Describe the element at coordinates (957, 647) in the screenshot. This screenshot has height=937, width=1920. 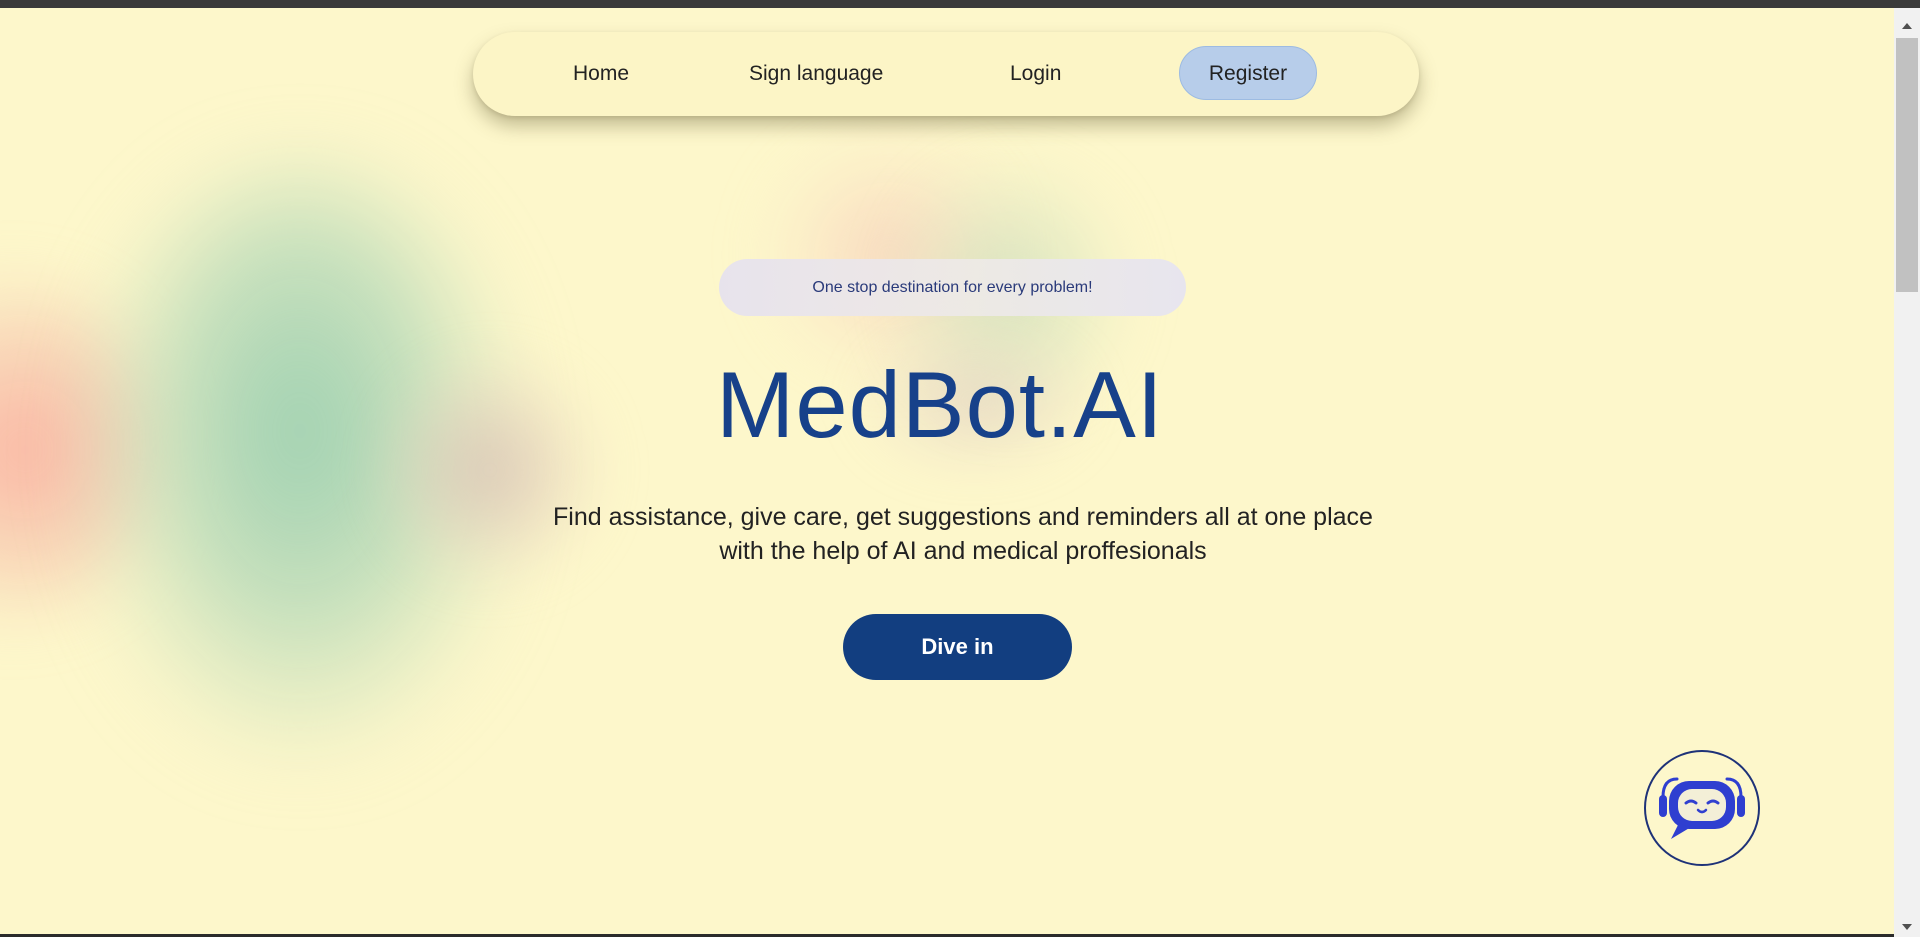
I see `dive-in-button: Dive in` at that location.